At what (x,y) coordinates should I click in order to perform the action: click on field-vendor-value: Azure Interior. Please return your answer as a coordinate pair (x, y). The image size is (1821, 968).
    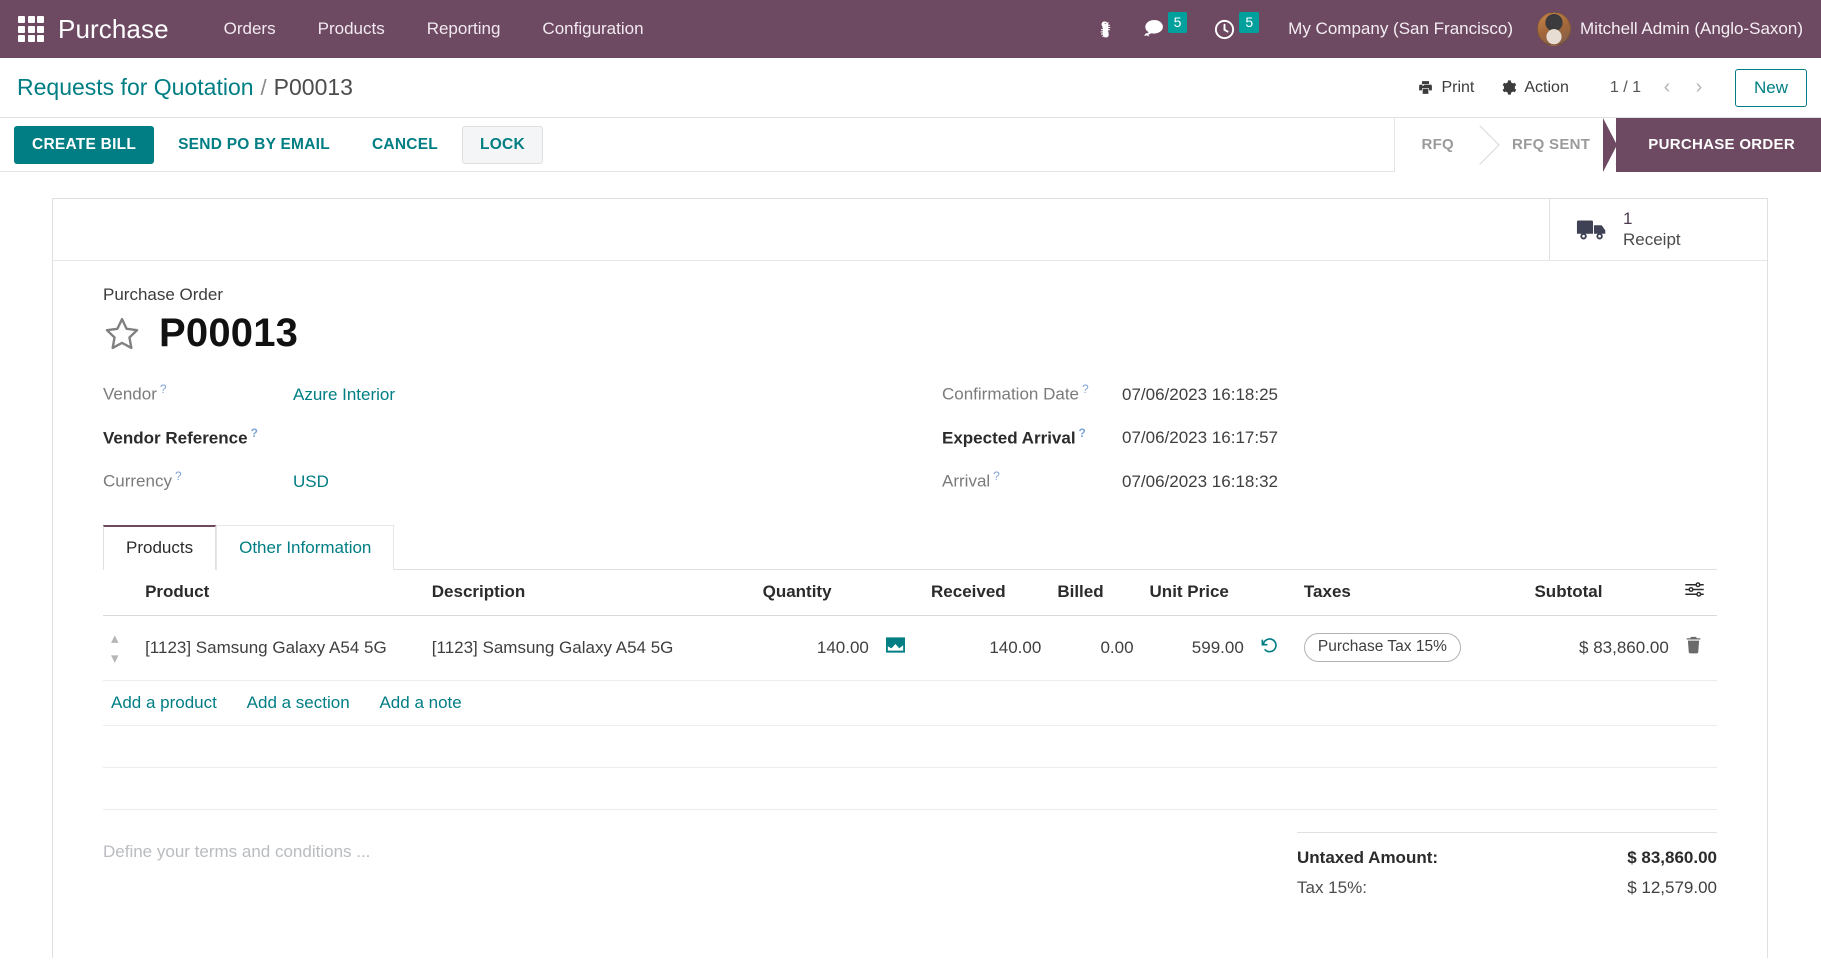
    Looking at the image, I should click on (344, 395).